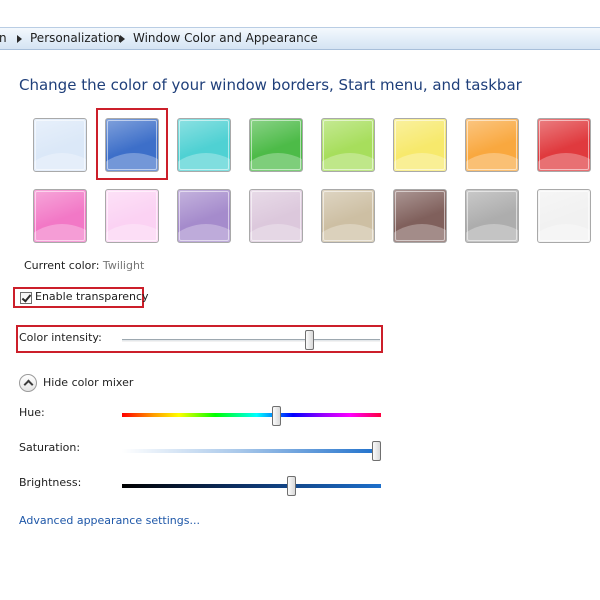 The image size is (600, 600). I want to click on saturation-label: Saturation:, so click(50, 447).